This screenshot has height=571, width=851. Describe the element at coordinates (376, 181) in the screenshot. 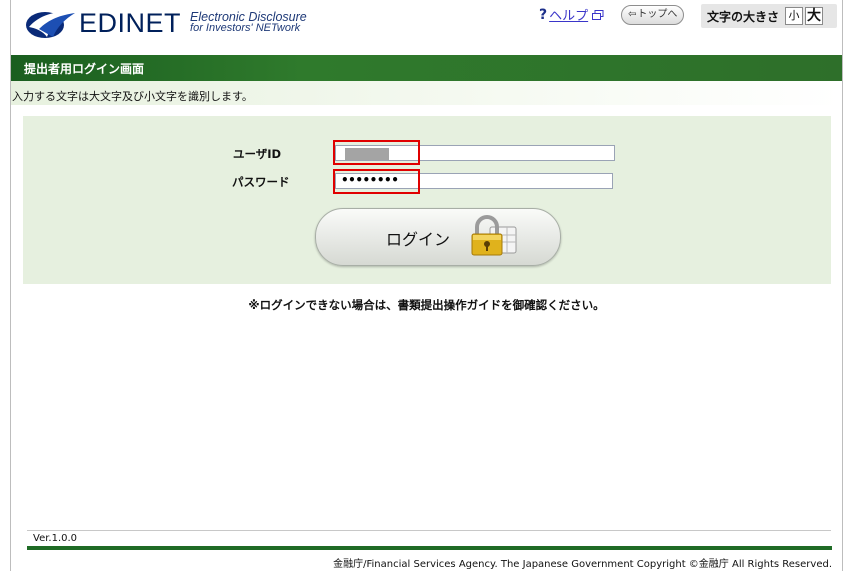

I see `password-highlight` at that location.